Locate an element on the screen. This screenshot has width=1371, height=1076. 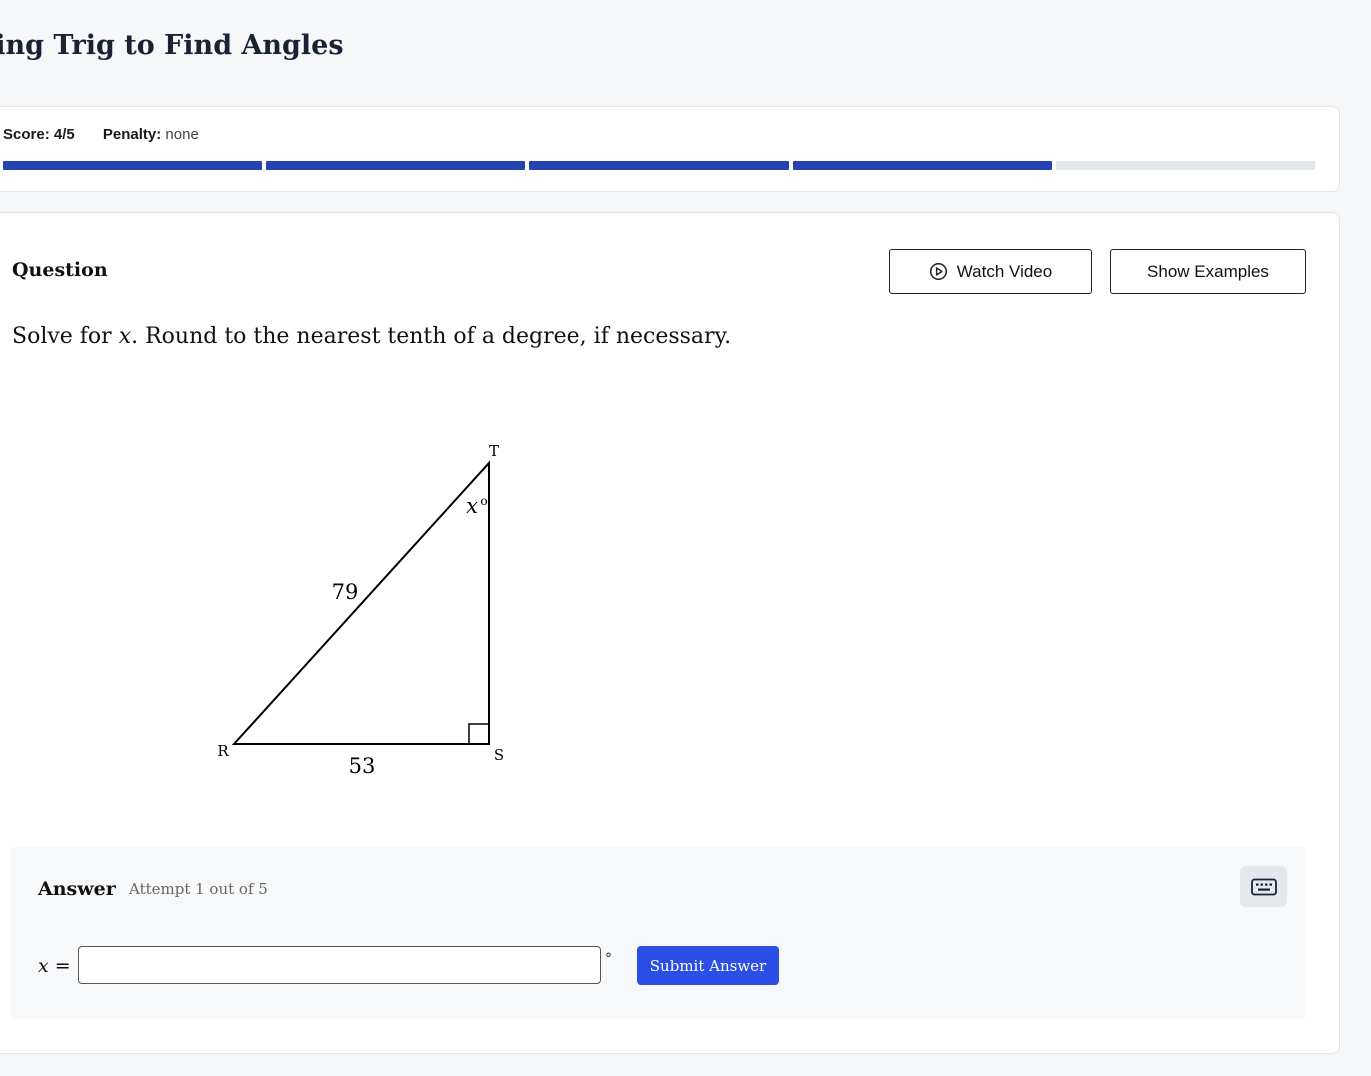
show-examples-button: Show Examples is located at coordinates (1208, 271).